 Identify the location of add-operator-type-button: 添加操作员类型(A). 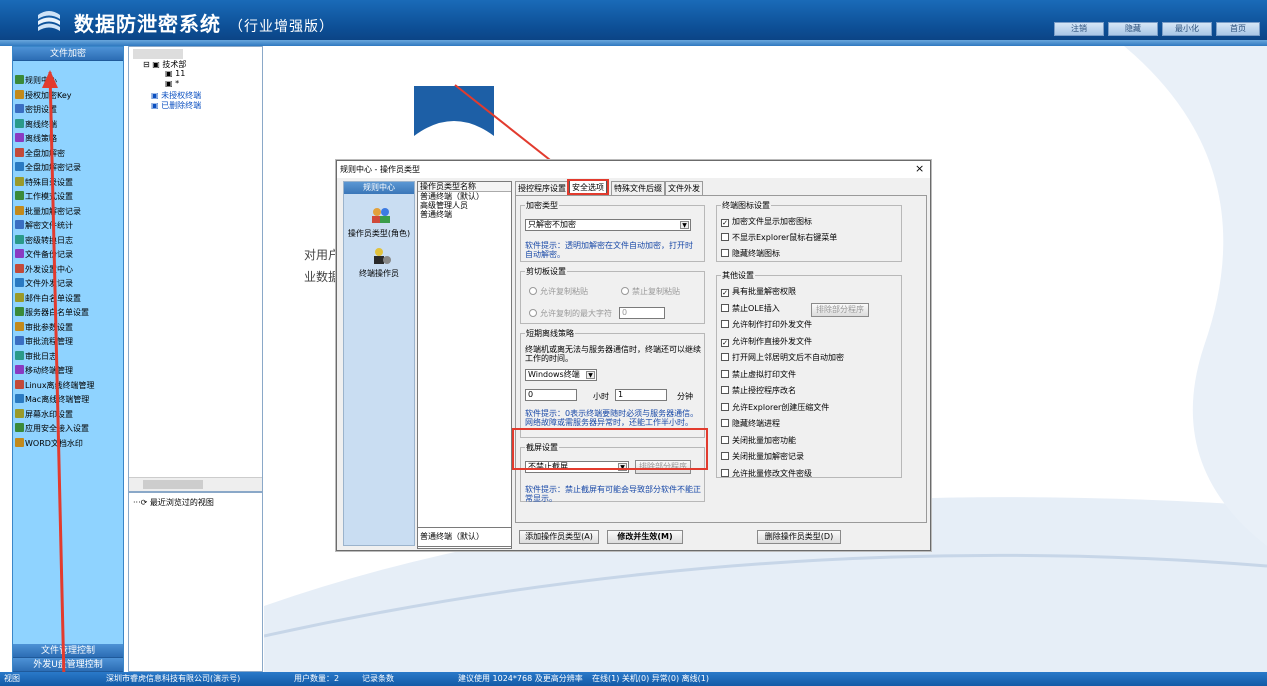
(559, 537).